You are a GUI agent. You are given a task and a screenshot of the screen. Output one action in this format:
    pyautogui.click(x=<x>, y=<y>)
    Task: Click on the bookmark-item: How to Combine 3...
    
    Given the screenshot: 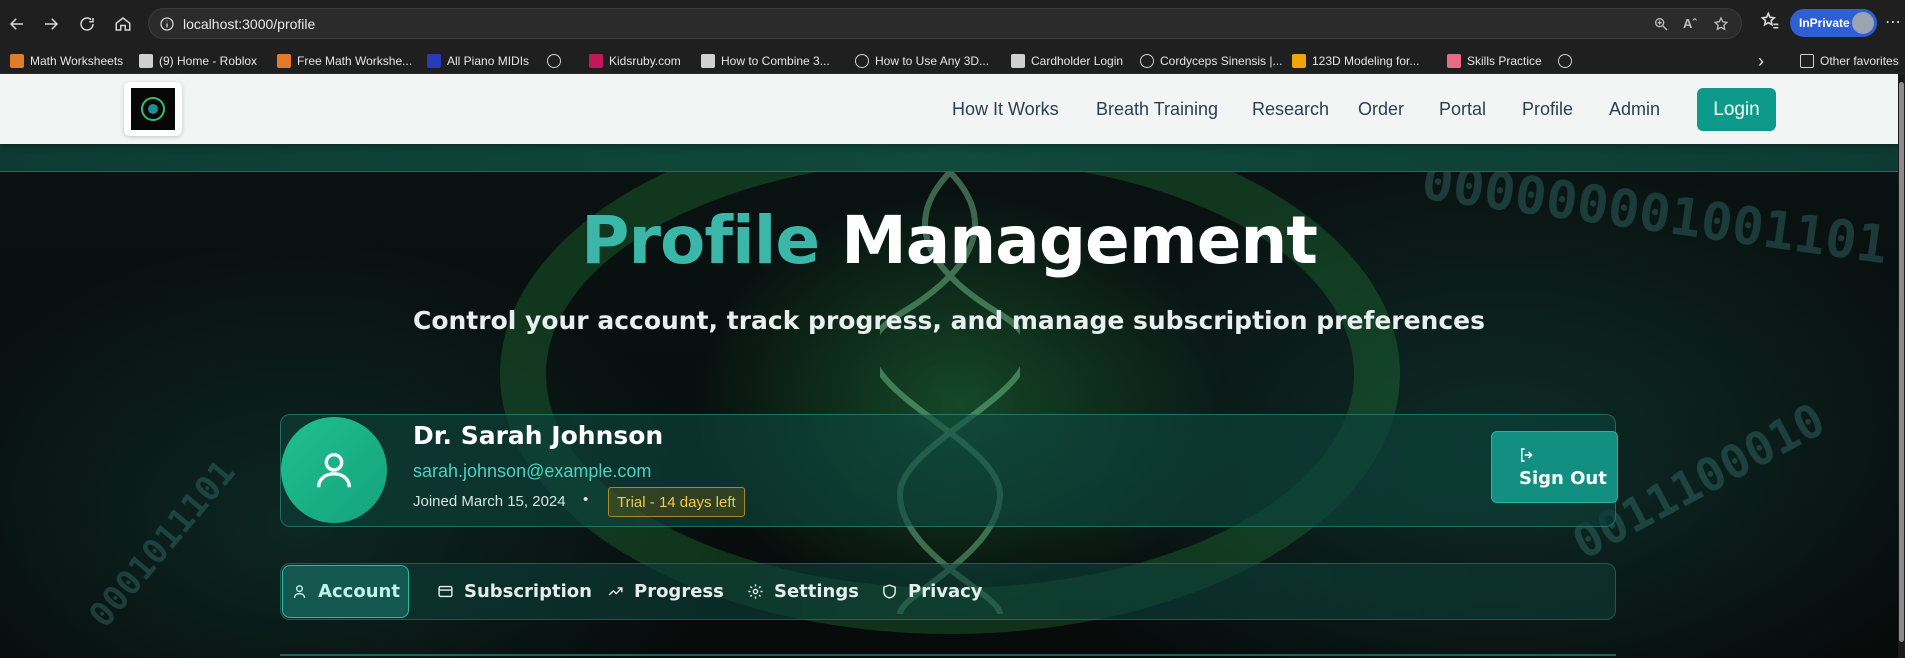 What is the action you would take?
    pyautogui.click(x=765, y=61)
    